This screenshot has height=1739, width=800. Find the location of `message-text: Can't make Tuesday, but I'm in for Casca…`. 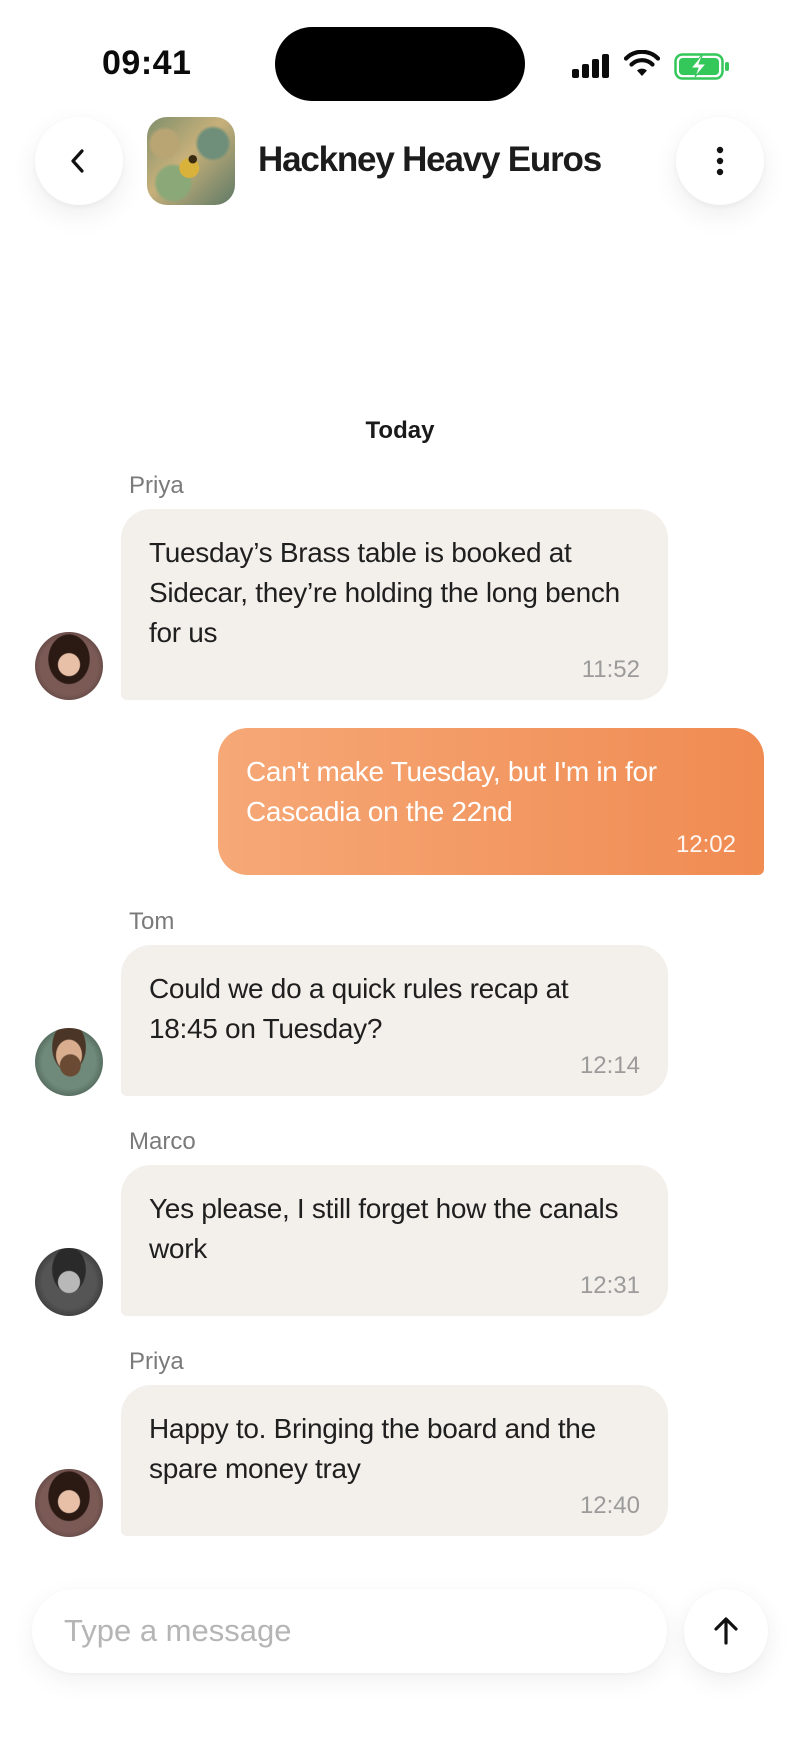

message-text: Can't make Tuesday, but I'm in for Casca… is located at coordinates (451, 791).